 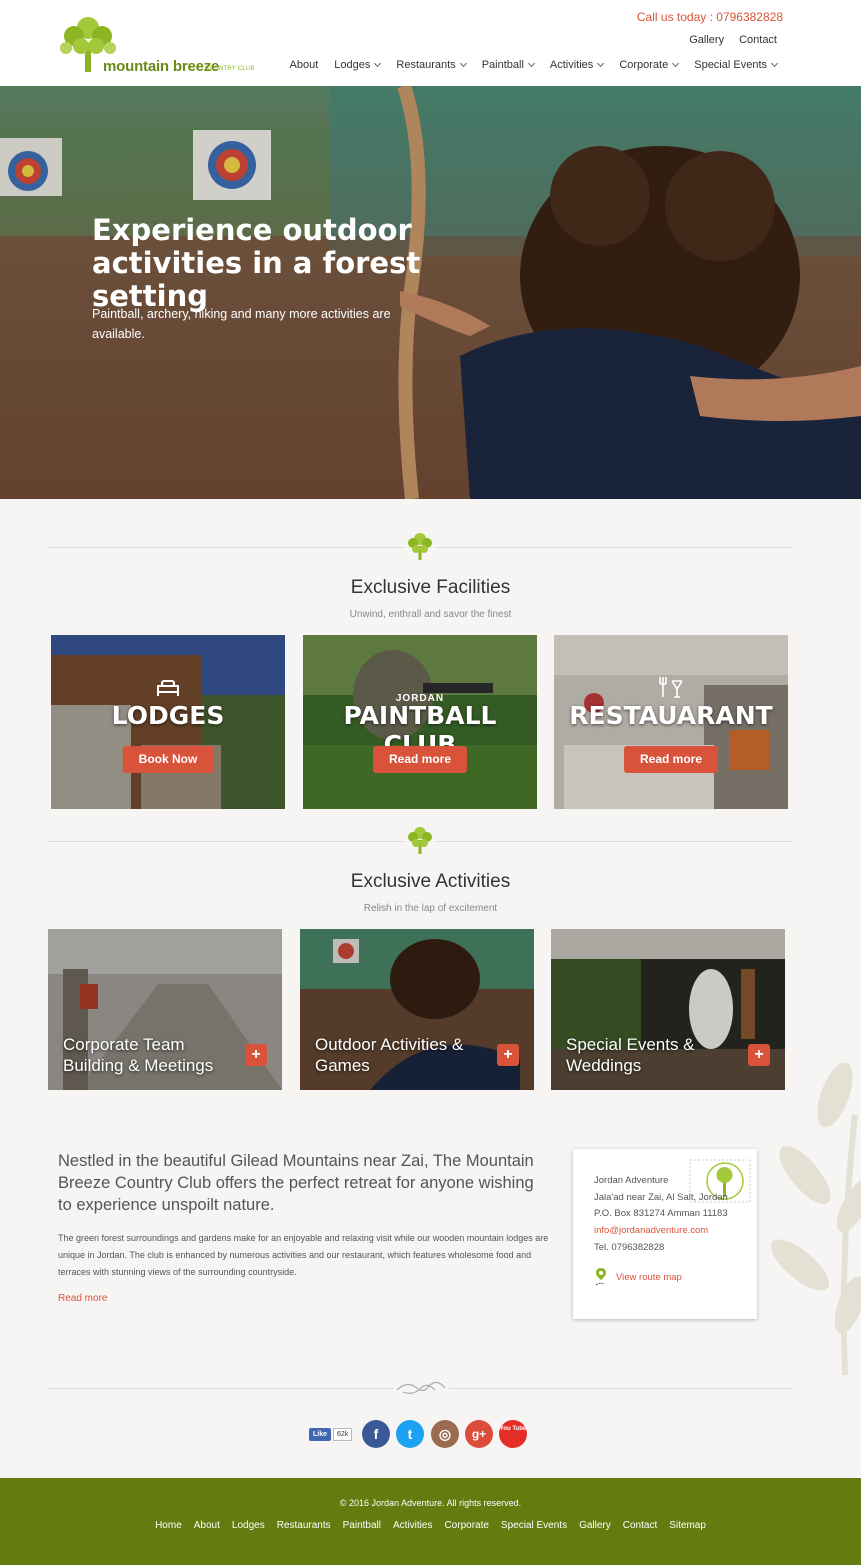 What do you see at coordinates (671, 759) in the screenshot?
I see `restaurant-read-more-button: Read more` at bounding box center [671, 759].